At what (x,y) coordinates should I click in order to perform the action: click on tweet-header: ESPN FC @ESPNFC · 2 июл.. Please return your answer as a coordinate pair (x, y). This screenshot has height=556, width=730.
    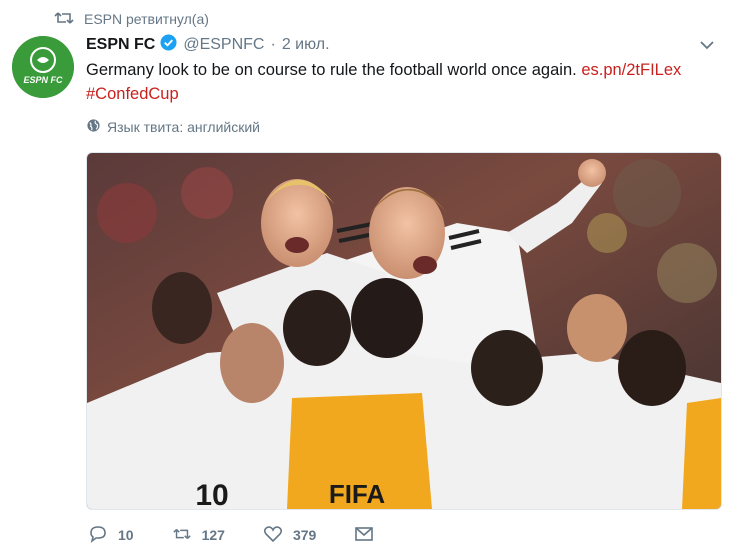
    Looking at the image, I should click on (208, 45).